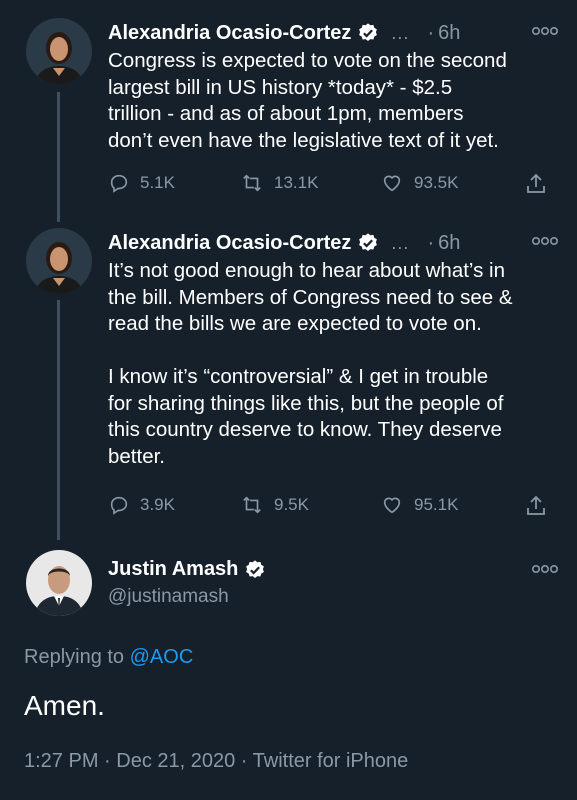  Describe the element at coordinates (59, 583) in the screenshot. I see `avatar` at that location.